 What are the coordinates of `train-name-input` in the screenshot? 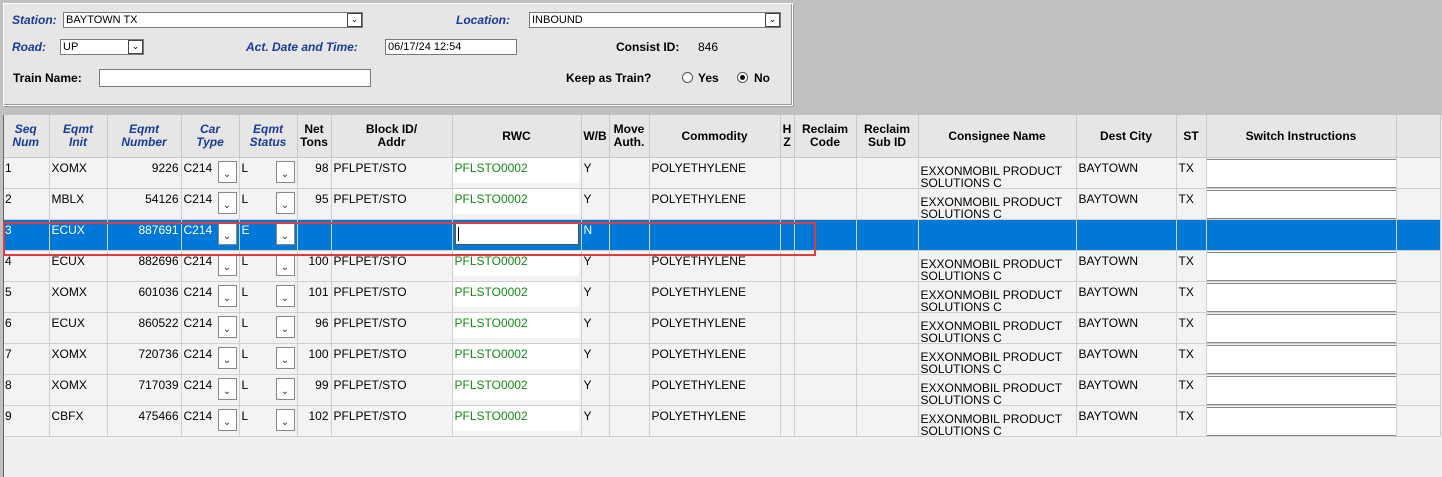 It's located at (235, 78).